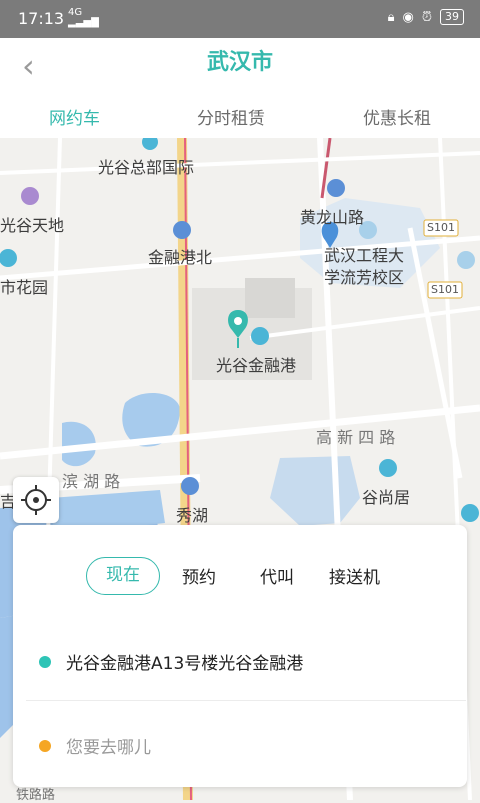 This screenshot has width=480, height=803. What do you see at coordinates (332, 217) in the screenshot?
I see `map-label-huanglongshan: 黄龙山路` at bounding box center [332, 217].